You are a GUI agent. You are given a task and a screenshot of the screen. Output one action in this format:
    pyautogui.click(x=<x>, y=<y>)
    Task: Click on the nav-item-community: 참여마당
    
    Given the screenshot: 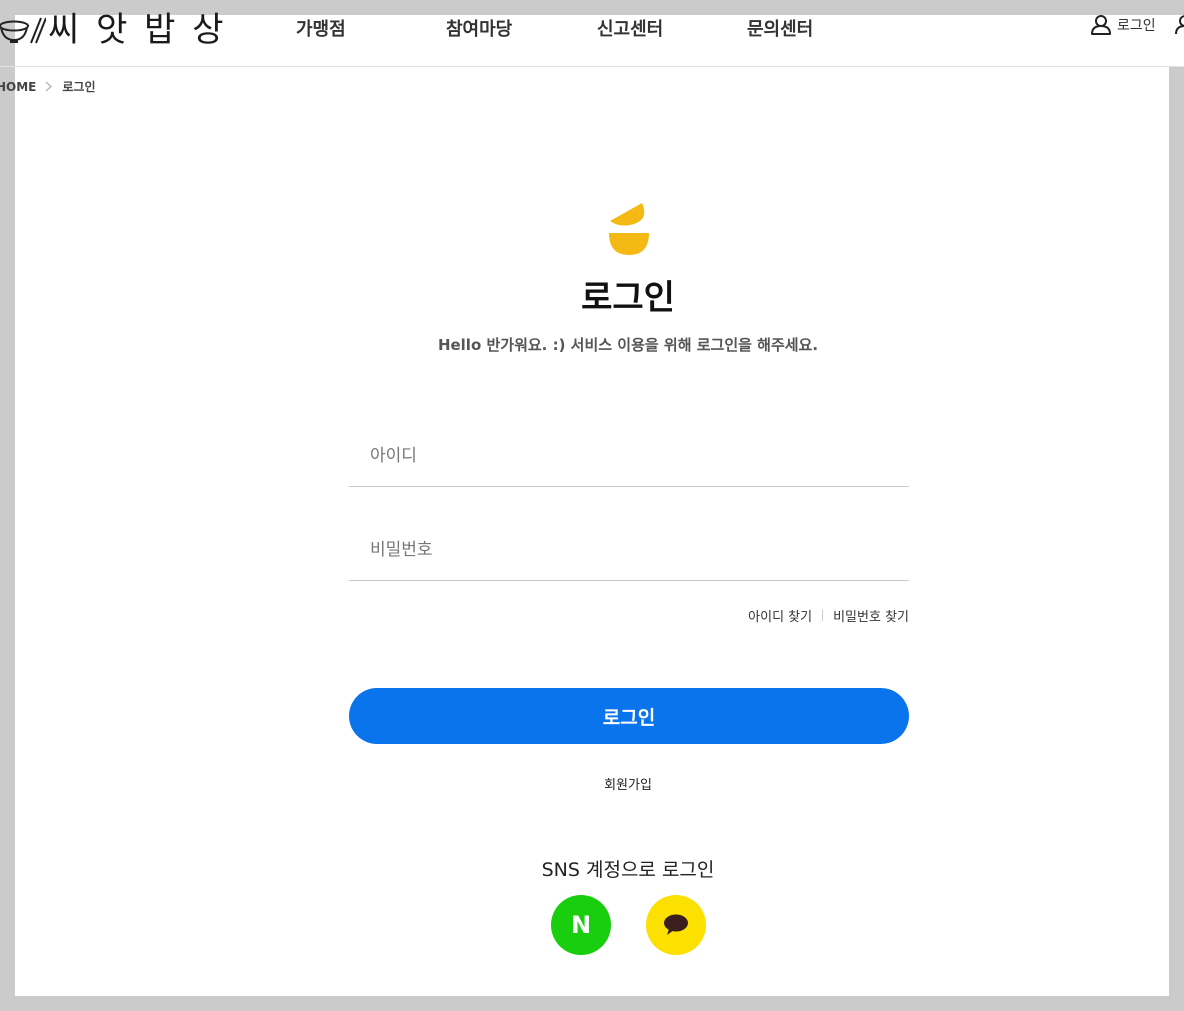 What is the action you would take?
    pyautogui.click(x=479, y=30)
    